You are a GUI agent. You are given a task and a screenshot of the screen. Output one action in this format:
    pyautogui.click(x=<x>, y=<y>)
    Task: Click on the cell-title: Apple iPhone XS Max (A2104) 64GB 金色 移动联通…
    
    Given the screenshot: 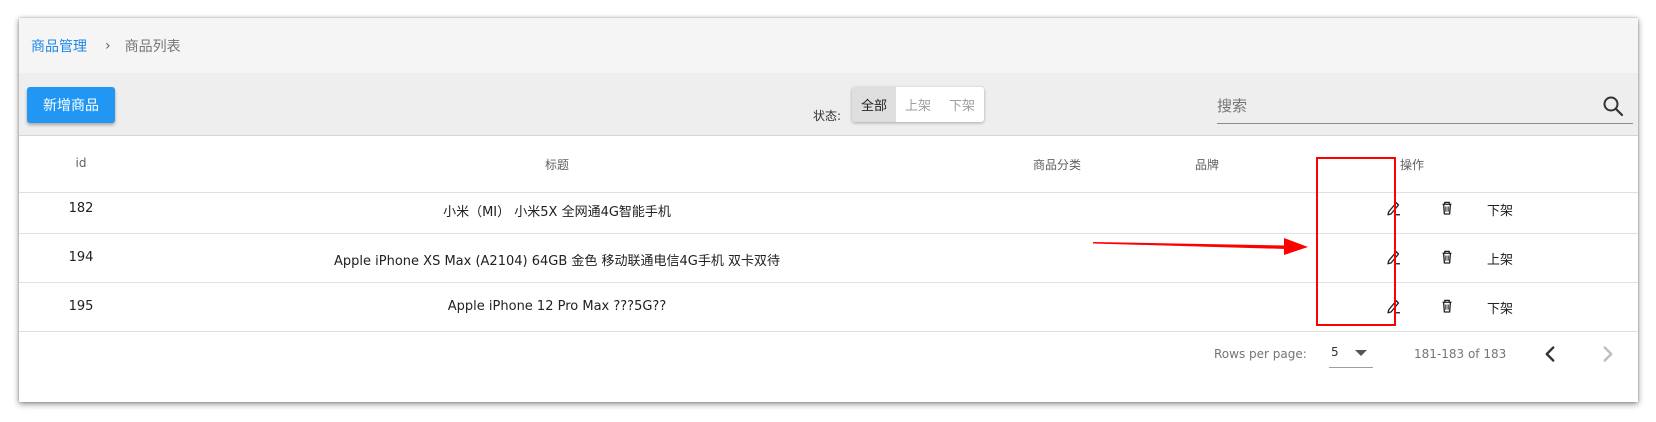 What is the action you would take?
    pyautogui.click(x=557, y=261)
    